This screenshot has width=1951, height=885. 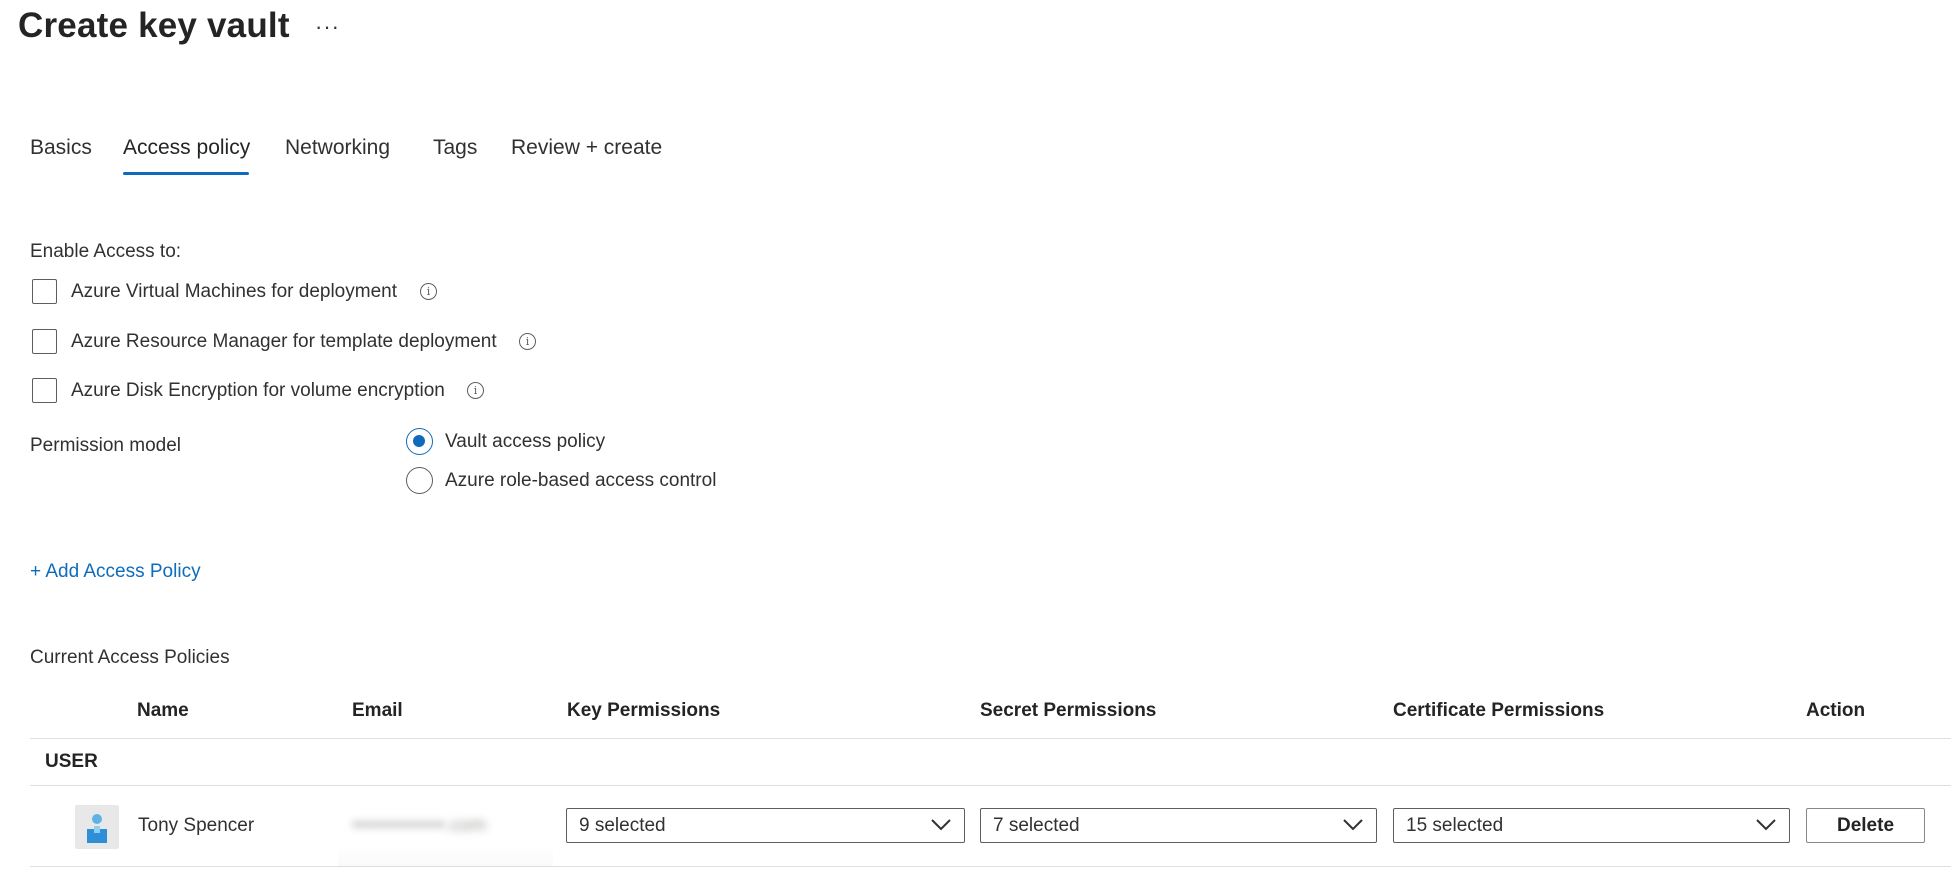 I want to click on column-header-name: Name, so click(x=163, y=710).